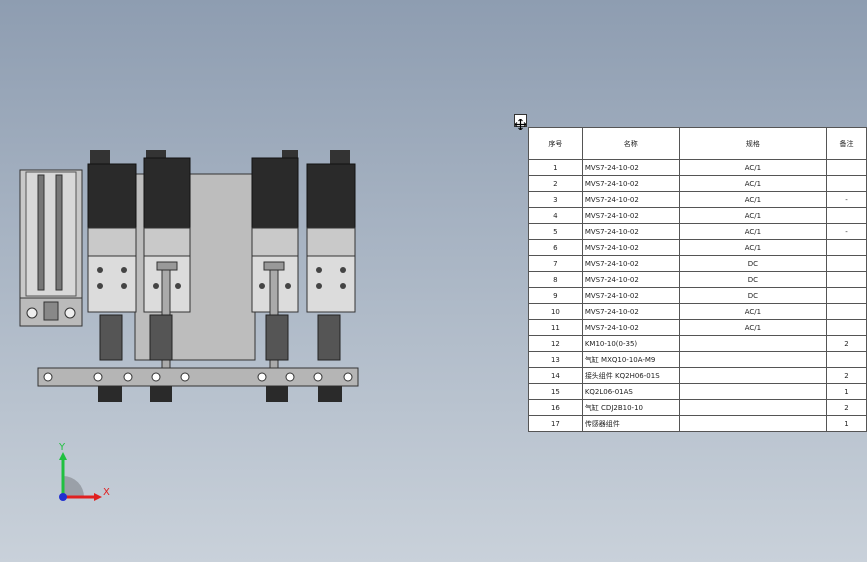 The image size is (867, 562). Describe the element at coordinates (630, 375) in the screenshot. I see `bom-cell-name: 接头组件 KQ2H06-01S` at that location.